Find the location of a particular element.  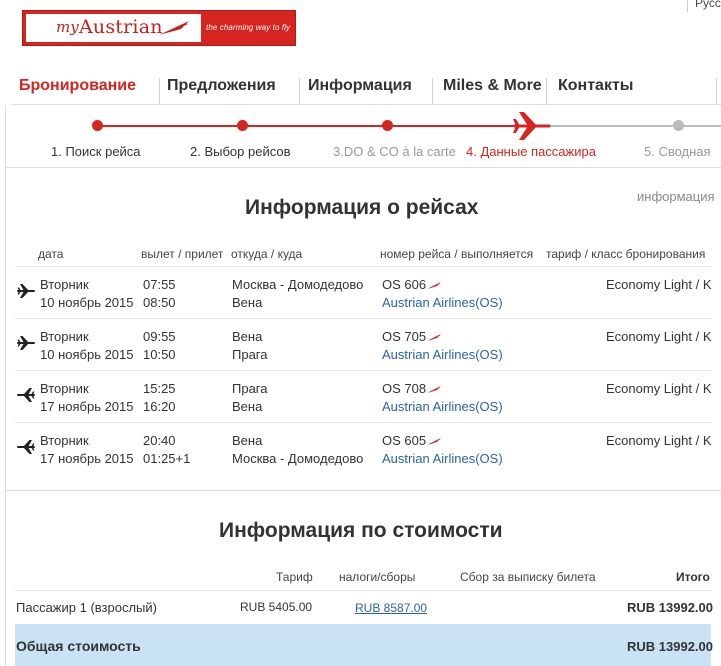

step-3-do-co-a-la-carte: 3.DO & CO à la carte is located at coordinates (394, 151).